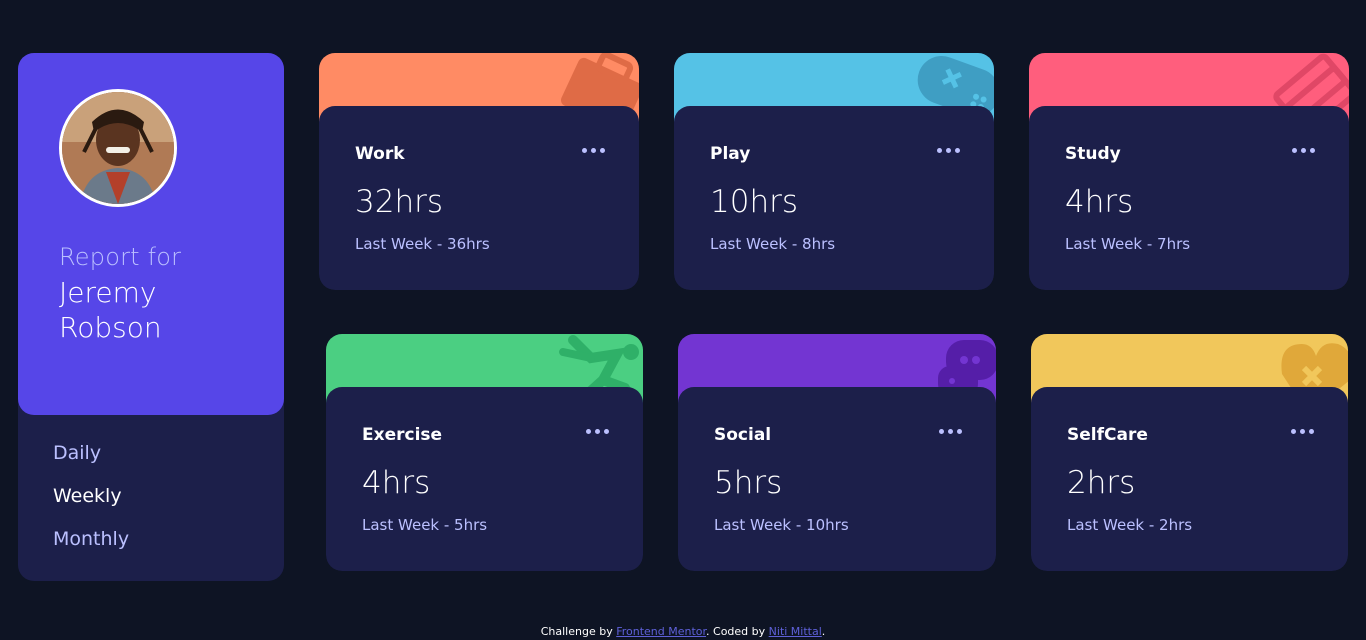 Image resolution: width=1366 pixels, height=640 pixels. Describe the element at coordinates (1107, 435) in the screenshot. I see `card-title: SelfCare` at that location.